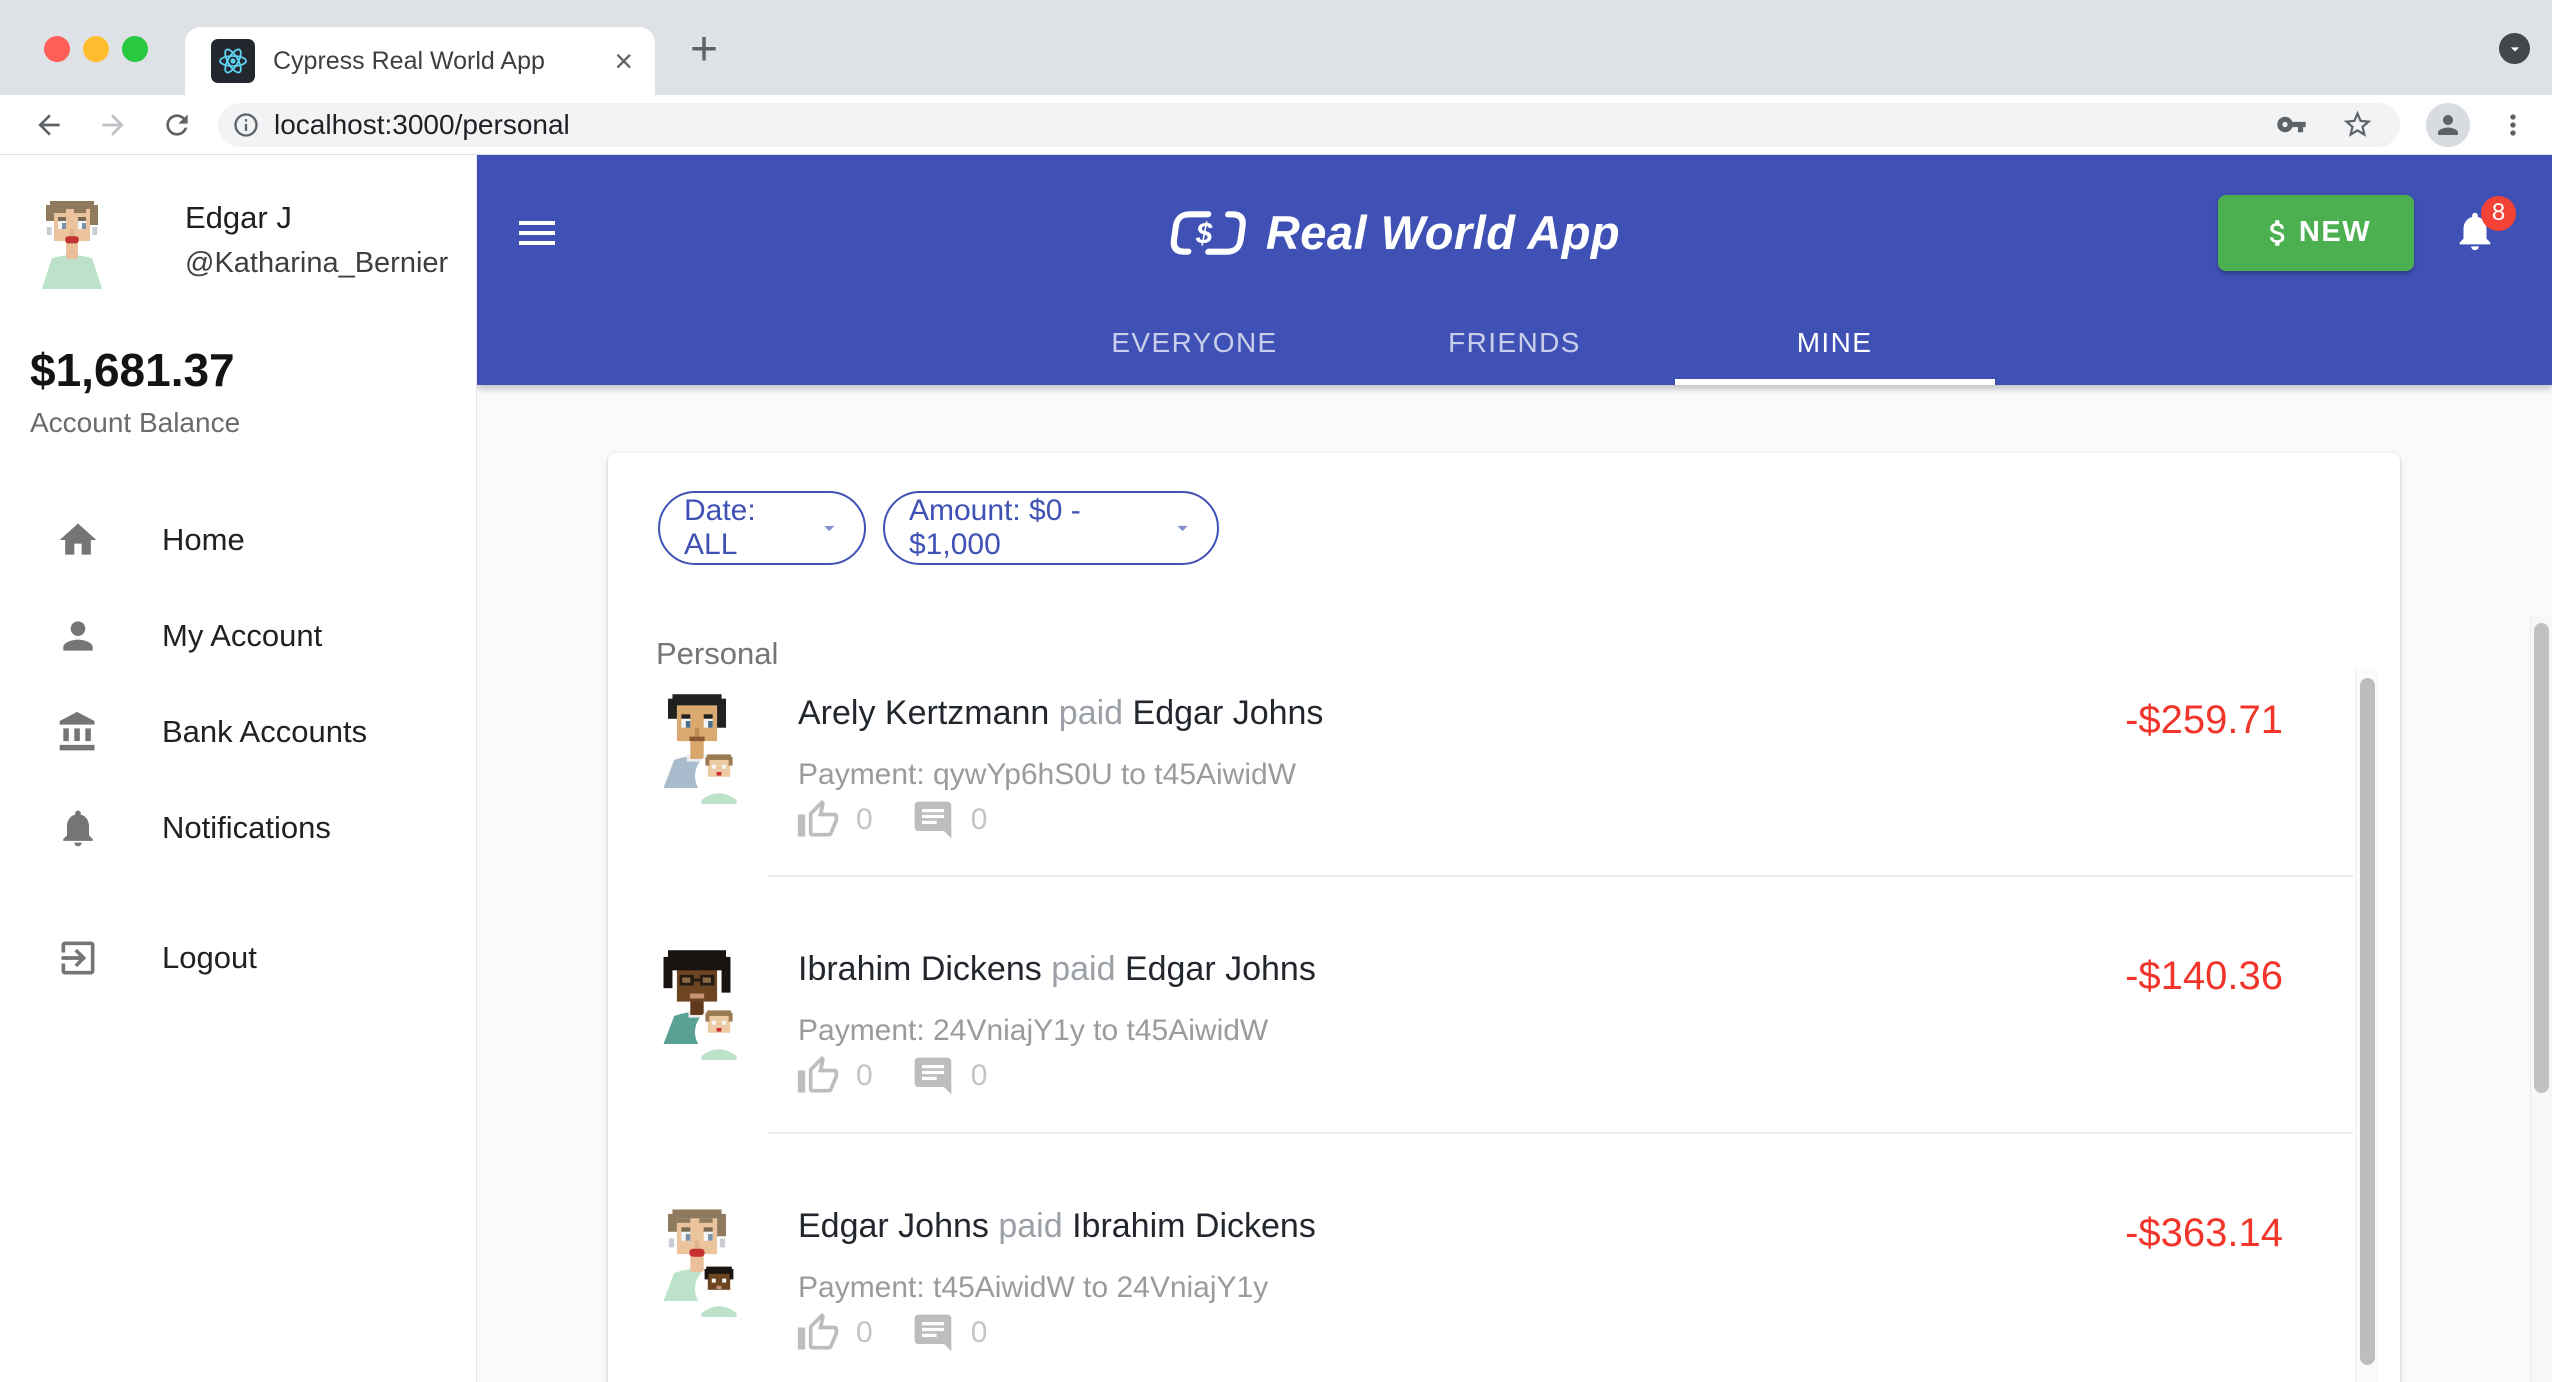  Describe the element at coordinates (132, 370) in the screenshot. I see `account-balance-value: $1,681.37` at that location.